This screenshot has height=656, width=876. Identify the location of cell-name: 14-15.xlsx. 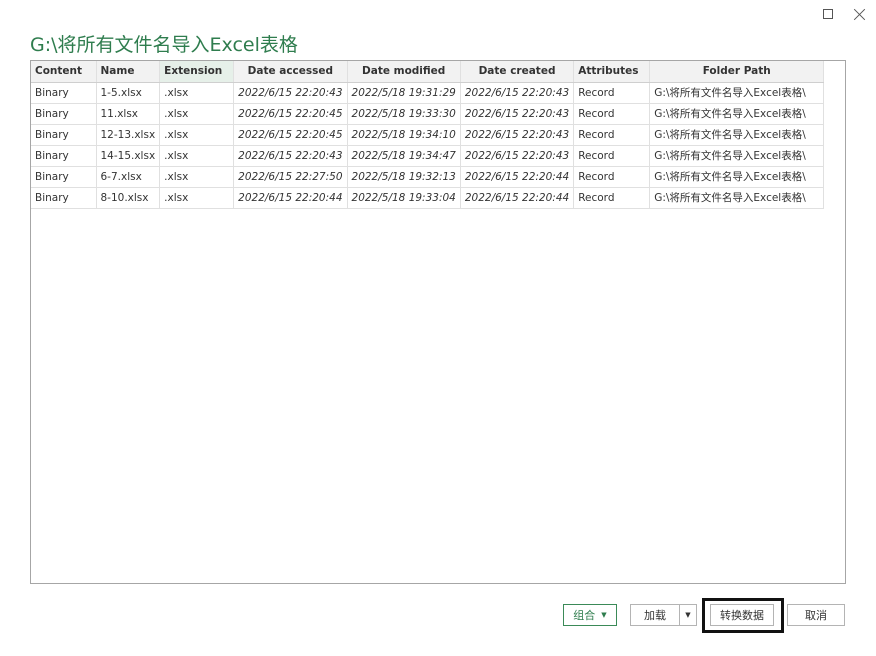
(128, 156).